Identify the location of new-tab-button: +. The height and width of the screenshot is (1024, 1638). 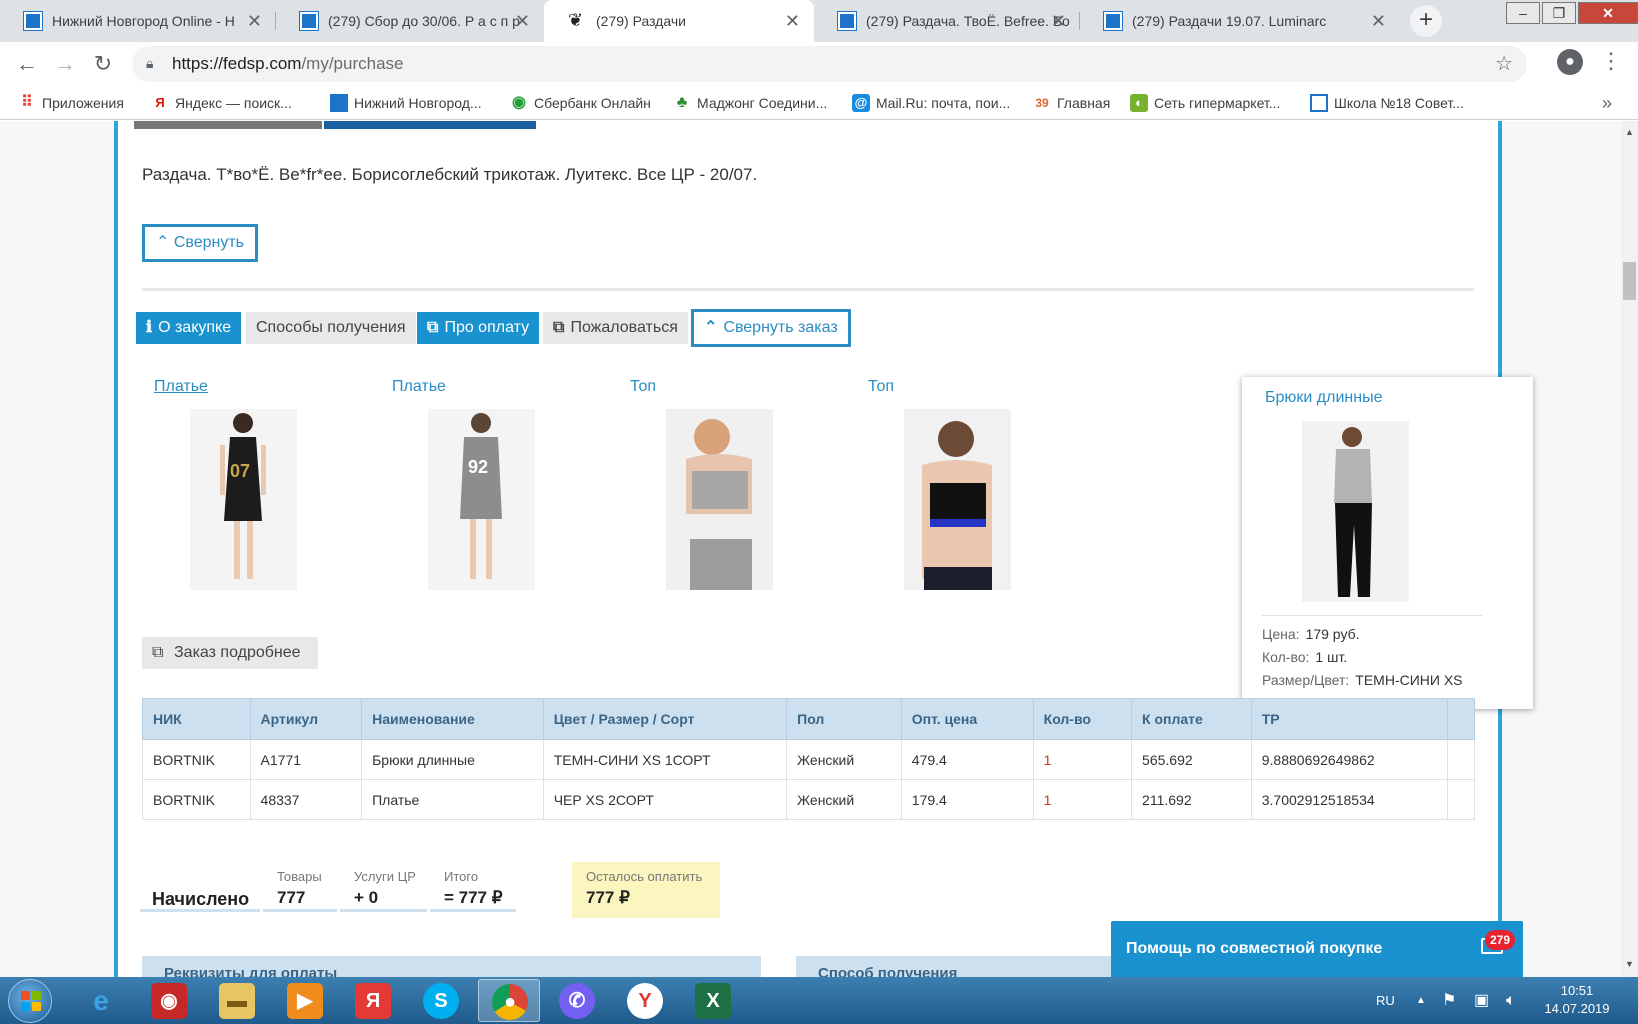
(1426, 21).